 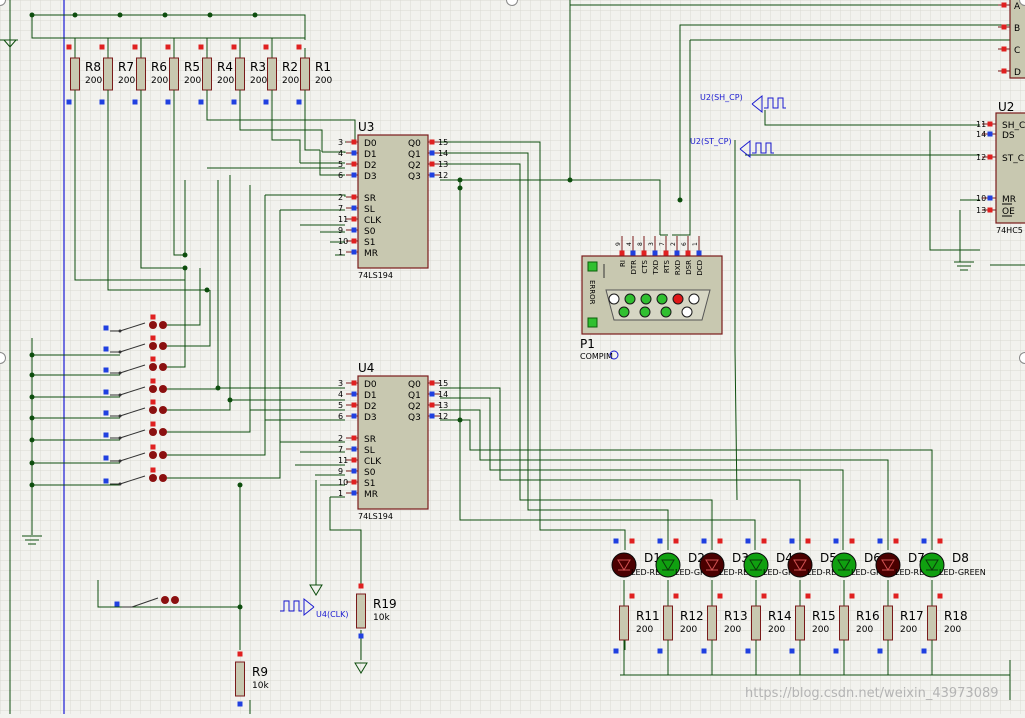 What do you see at coordinates (692, 616) in the screenshot?
I see `resistor-name: R12` at bounding box center [692, 616].